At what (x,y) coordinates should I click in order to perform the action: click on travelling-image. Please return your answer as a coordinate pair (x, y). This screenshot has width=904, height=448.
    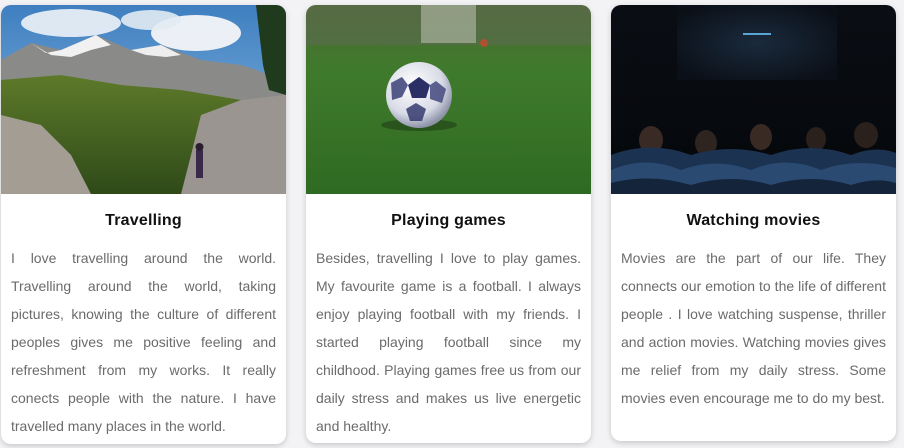
    Looking at the image, I should click on (143, 99).